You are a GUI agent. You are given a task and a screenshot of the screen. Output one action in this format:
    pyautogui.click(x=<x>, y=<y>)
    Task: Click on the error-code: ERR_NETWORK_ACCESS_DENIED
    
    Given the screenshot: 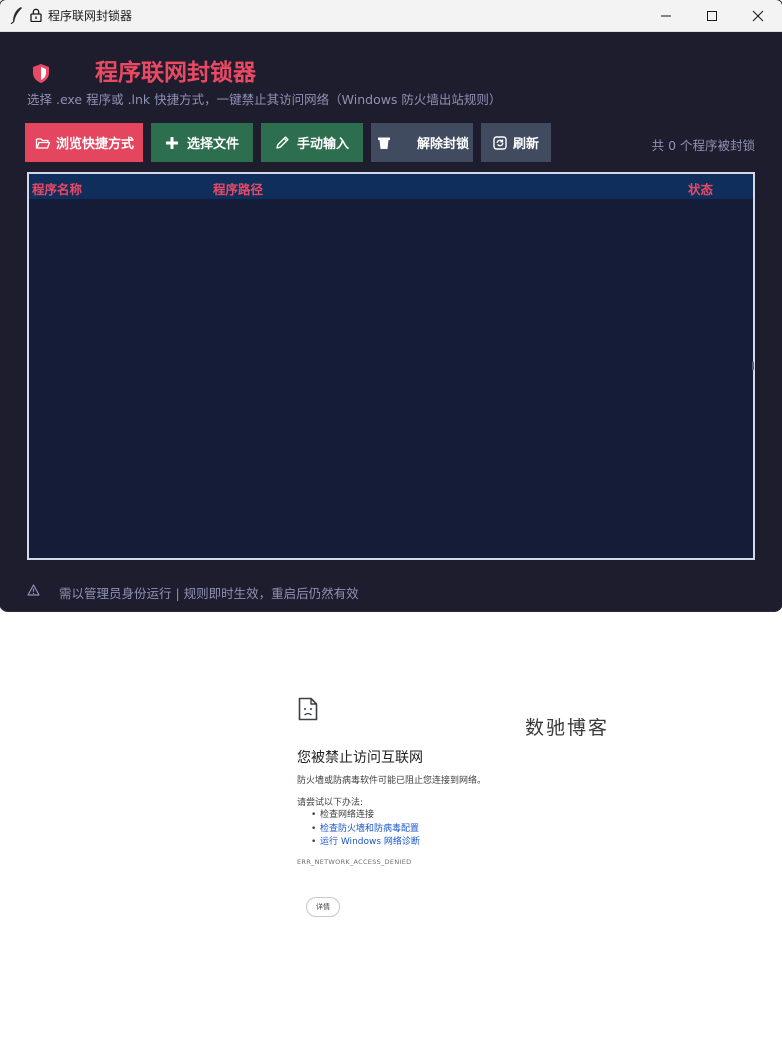 What is the action you would take?
    pyautogui.click(x=354, y=862)
    